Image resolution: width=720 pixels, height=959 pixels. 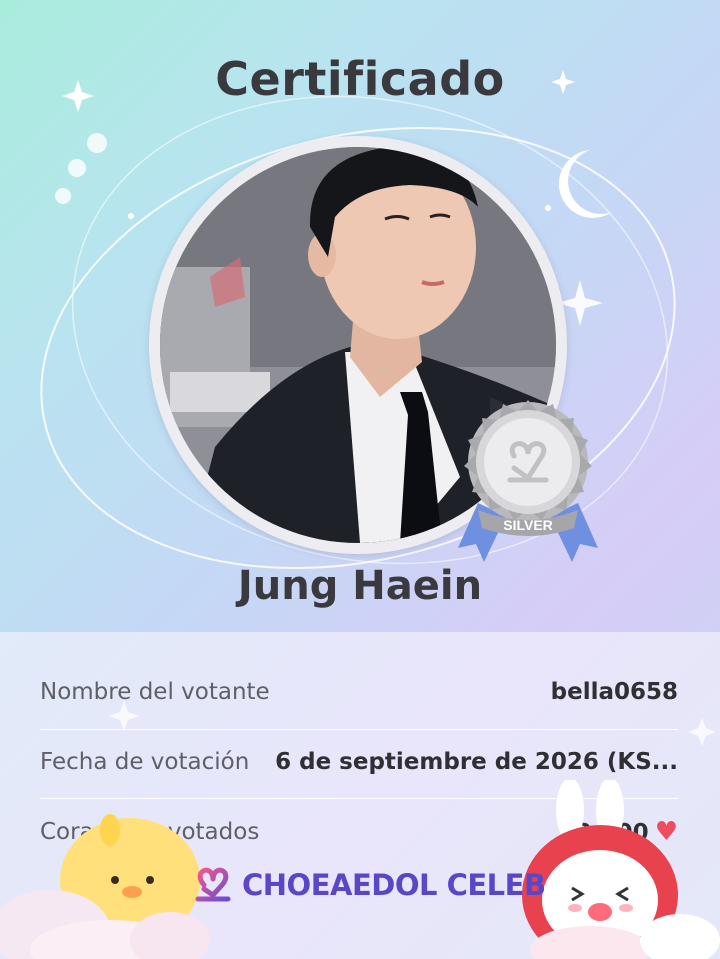 What do you see at coordinates (614, 692) in the screenshot?
I see `voter-value: bella0658` at bounding box center [614, 692].